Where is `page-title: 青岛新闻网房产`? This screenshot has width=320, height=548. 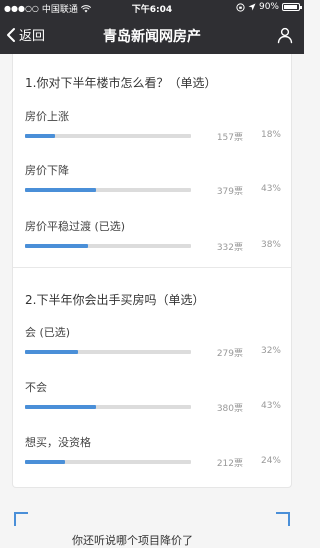
page-title: 青岛新闻网房产 is located at coordinates (152, 37).